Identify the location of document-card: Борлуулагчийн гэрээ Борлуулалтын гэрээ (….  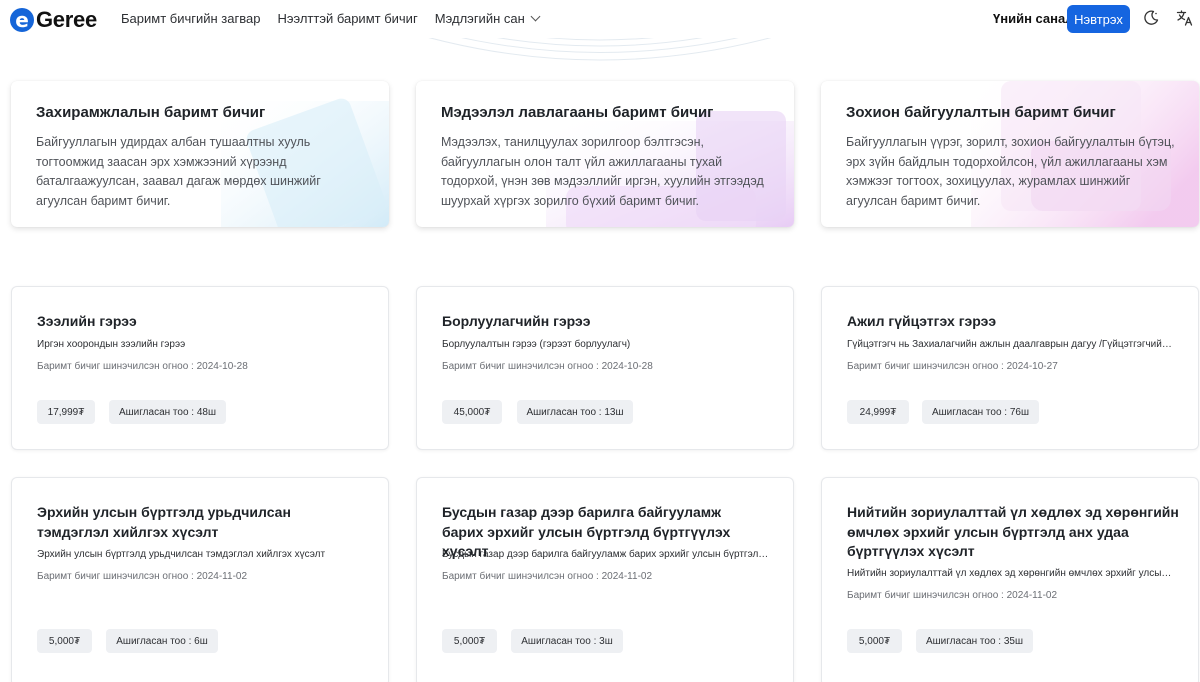
(605, 368).